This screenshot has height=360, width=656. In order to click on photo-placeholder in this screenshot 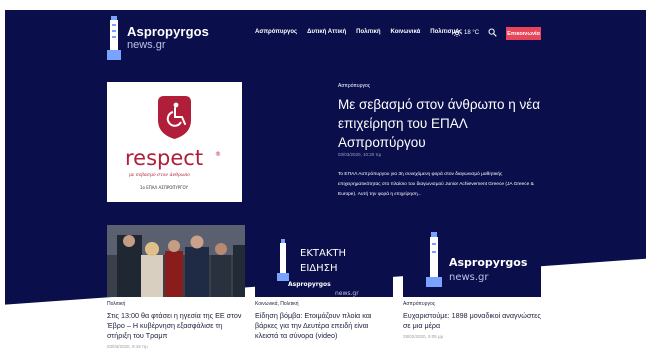, I will do `click(176, 261)`.